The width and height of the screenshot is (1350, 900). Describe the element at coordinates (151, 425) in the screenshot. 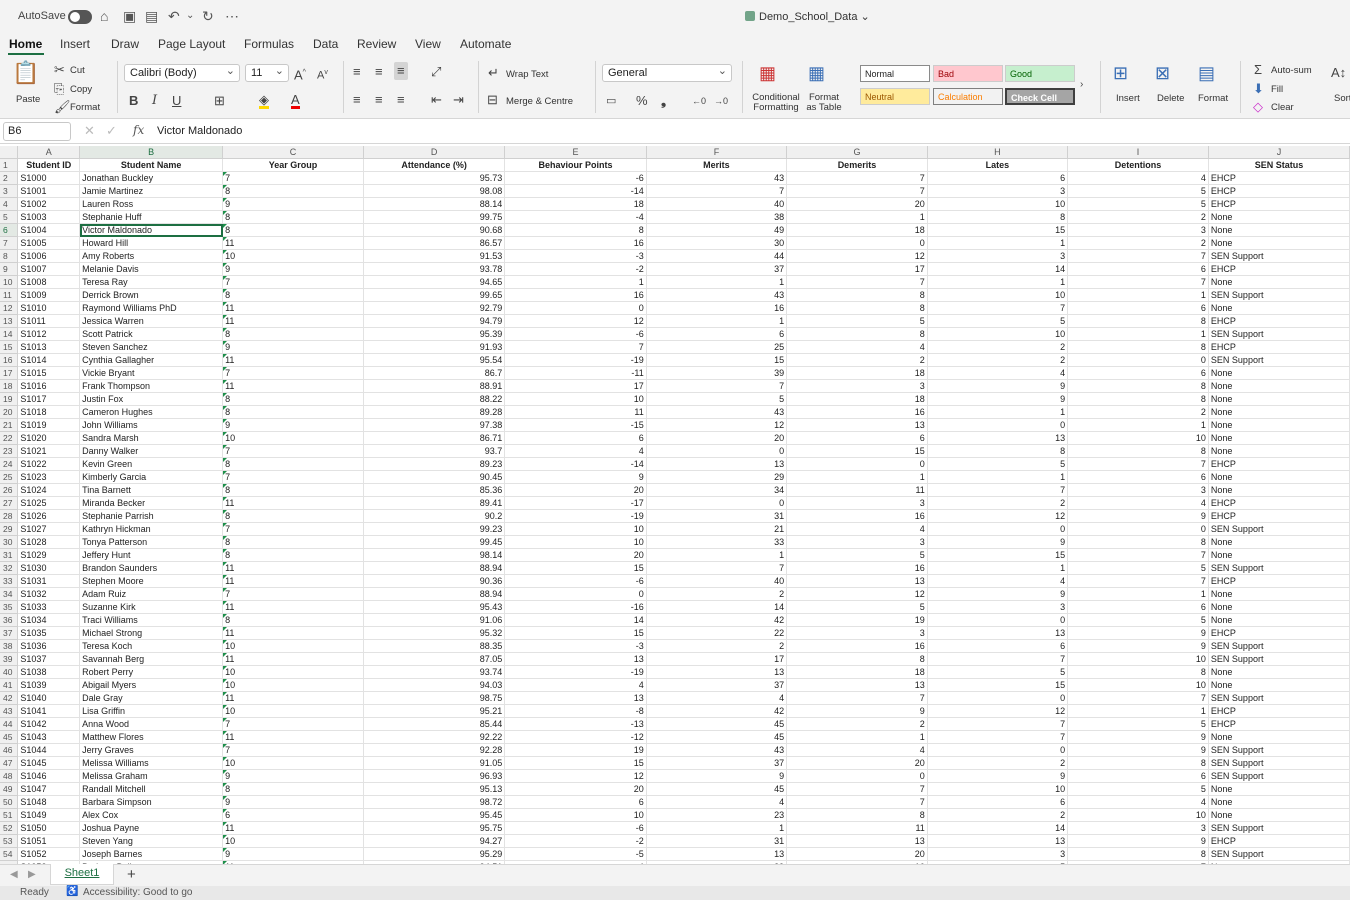

I see `cell: John Williams` at that location.